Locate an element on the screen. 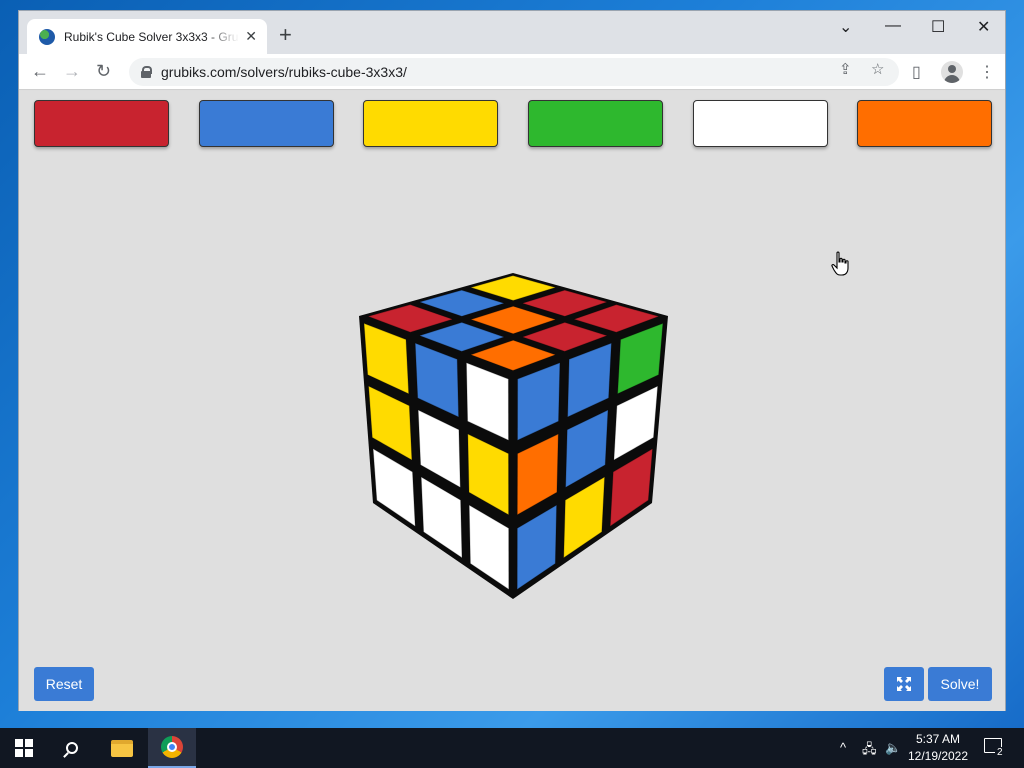 The image size is (1024, 768). menu-icon: ⋮ is located at coordinates (987, 72).